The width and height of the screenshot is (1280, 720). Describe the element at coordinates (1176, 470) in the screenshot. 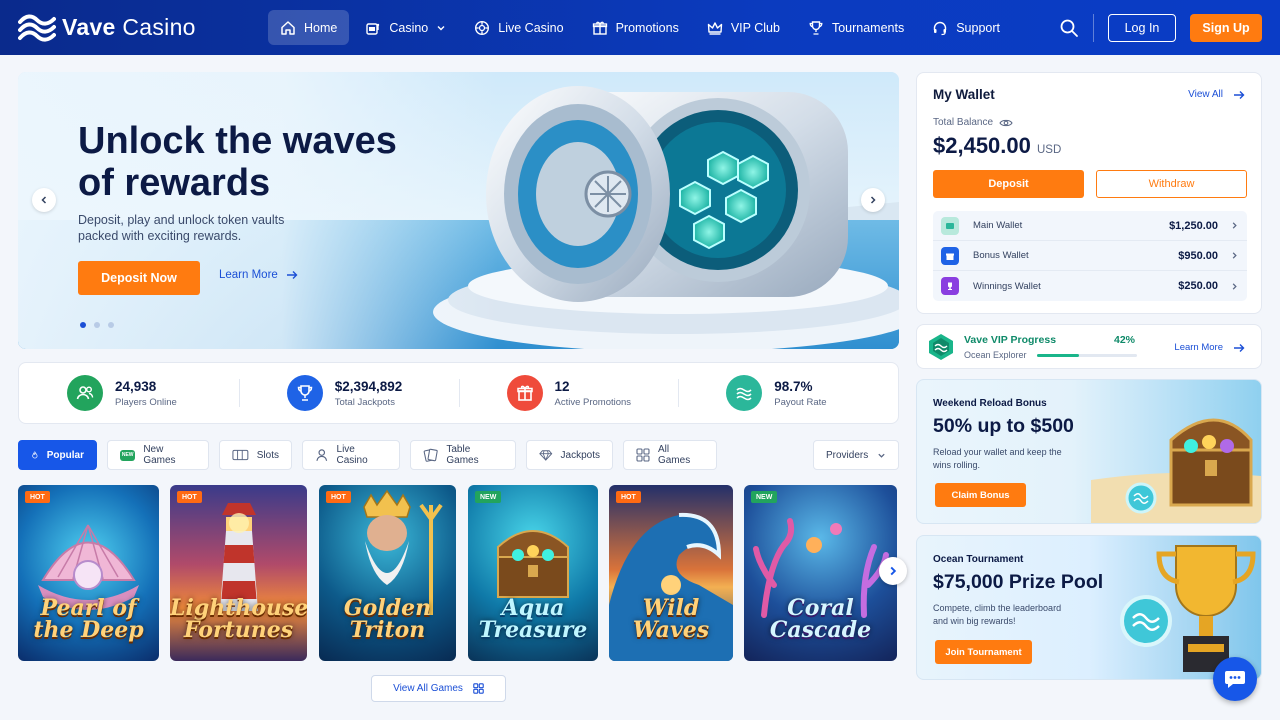

I see `treasure-chest-illustration` at that location.